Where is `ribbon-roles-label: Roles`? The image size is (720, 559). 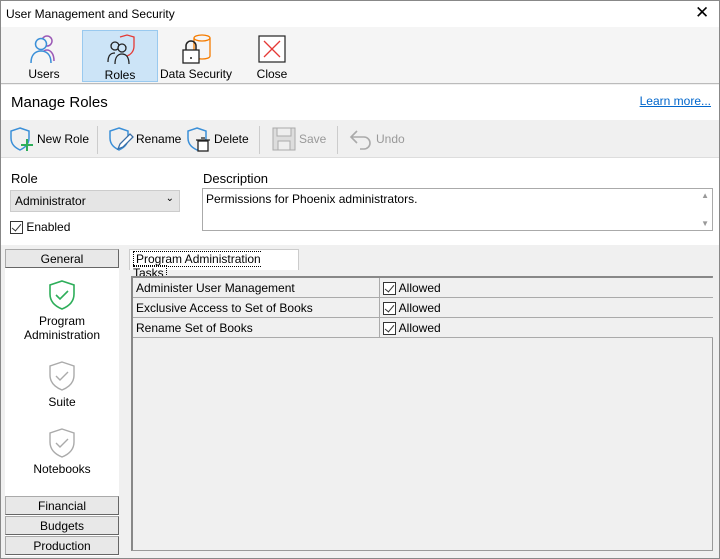 ribbon-roles-label: Roles is located at coordinates (120, 75).